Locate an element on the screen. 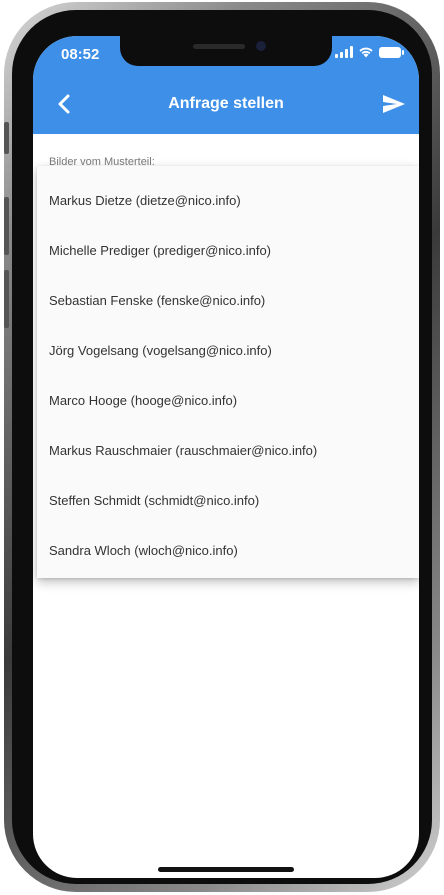  send-button is located at coordinates (394, 104).